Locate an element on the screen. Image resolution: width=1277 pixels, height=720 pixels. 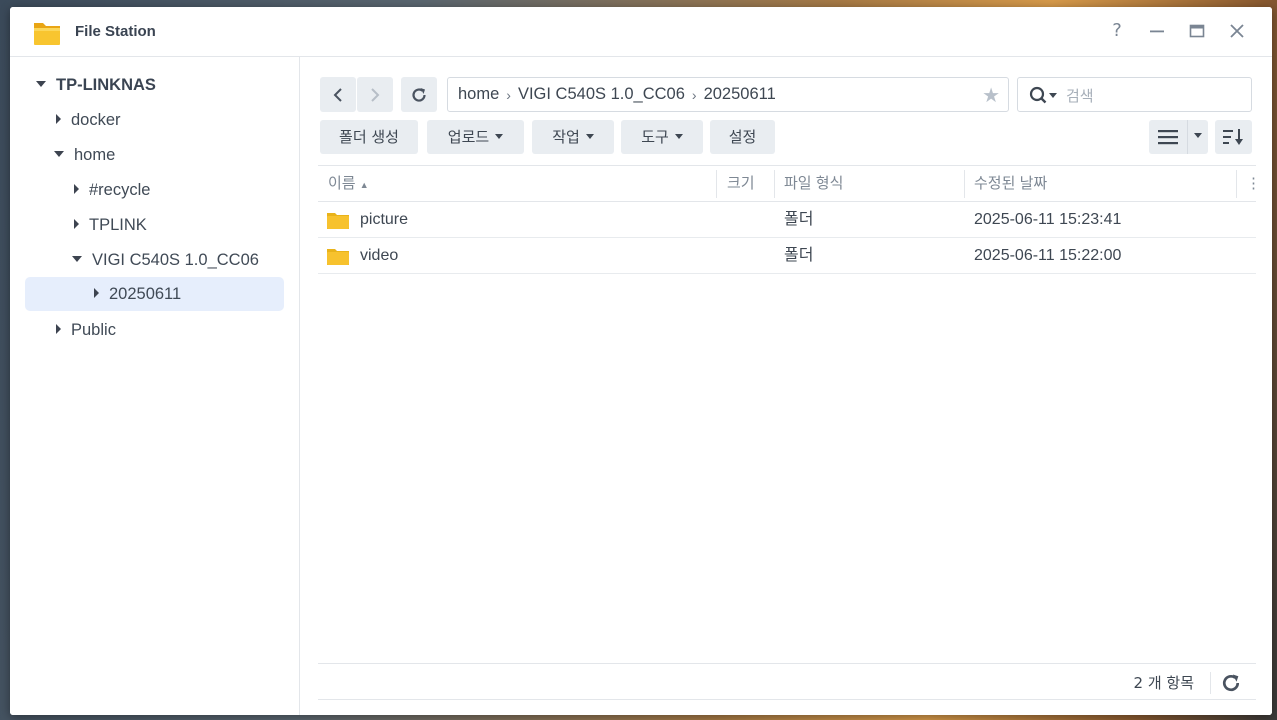
status-bar: 2 개 항목 is located at coordinates (787, 681).